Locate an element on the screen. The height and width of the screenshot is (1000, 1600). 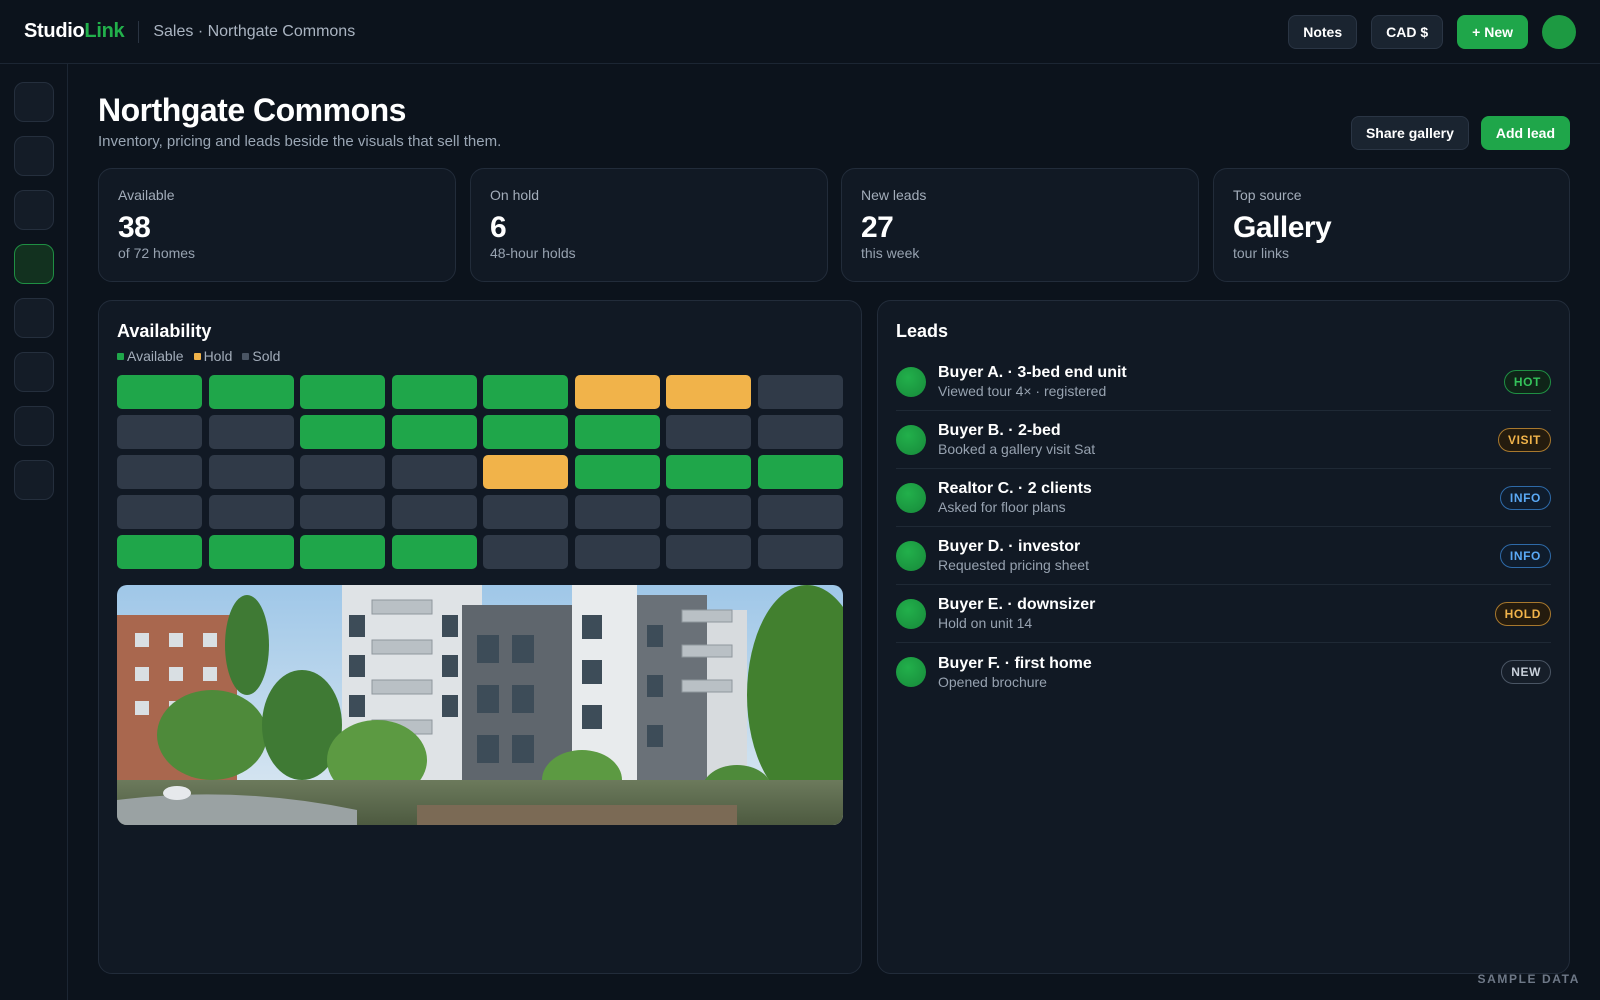
sidebar-item-sales-active is located at coordinates (34, 264).